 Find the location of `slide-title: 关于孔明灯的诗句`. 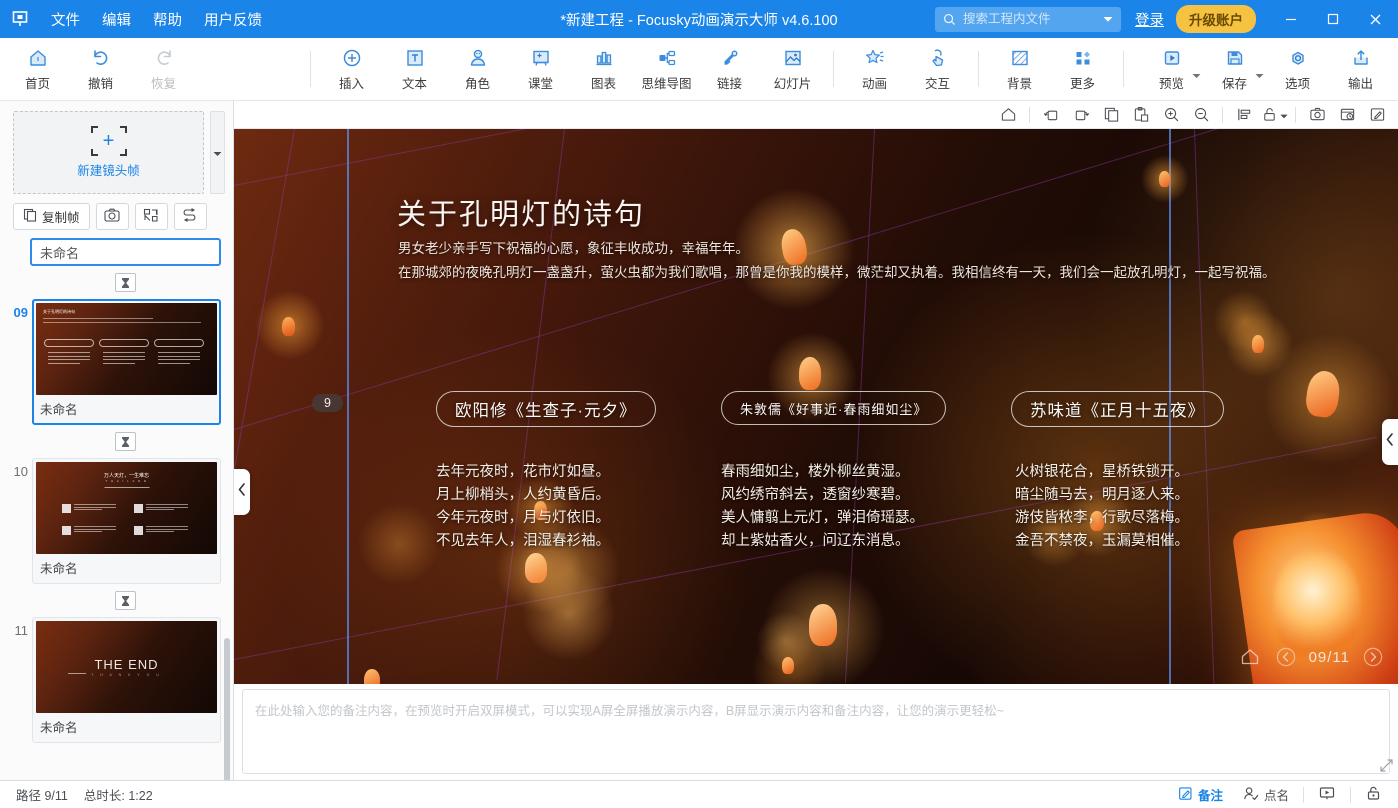

slide-title: 关于孔明灯的诗句 is located at coordinates (521, 212).